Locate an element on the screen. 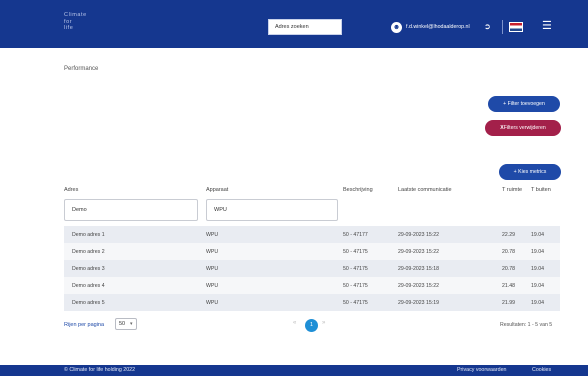 The width and height of the screenshot is (588, 376). column-header-beschrijving: Beschrijving is located at coordinates (358, 190).